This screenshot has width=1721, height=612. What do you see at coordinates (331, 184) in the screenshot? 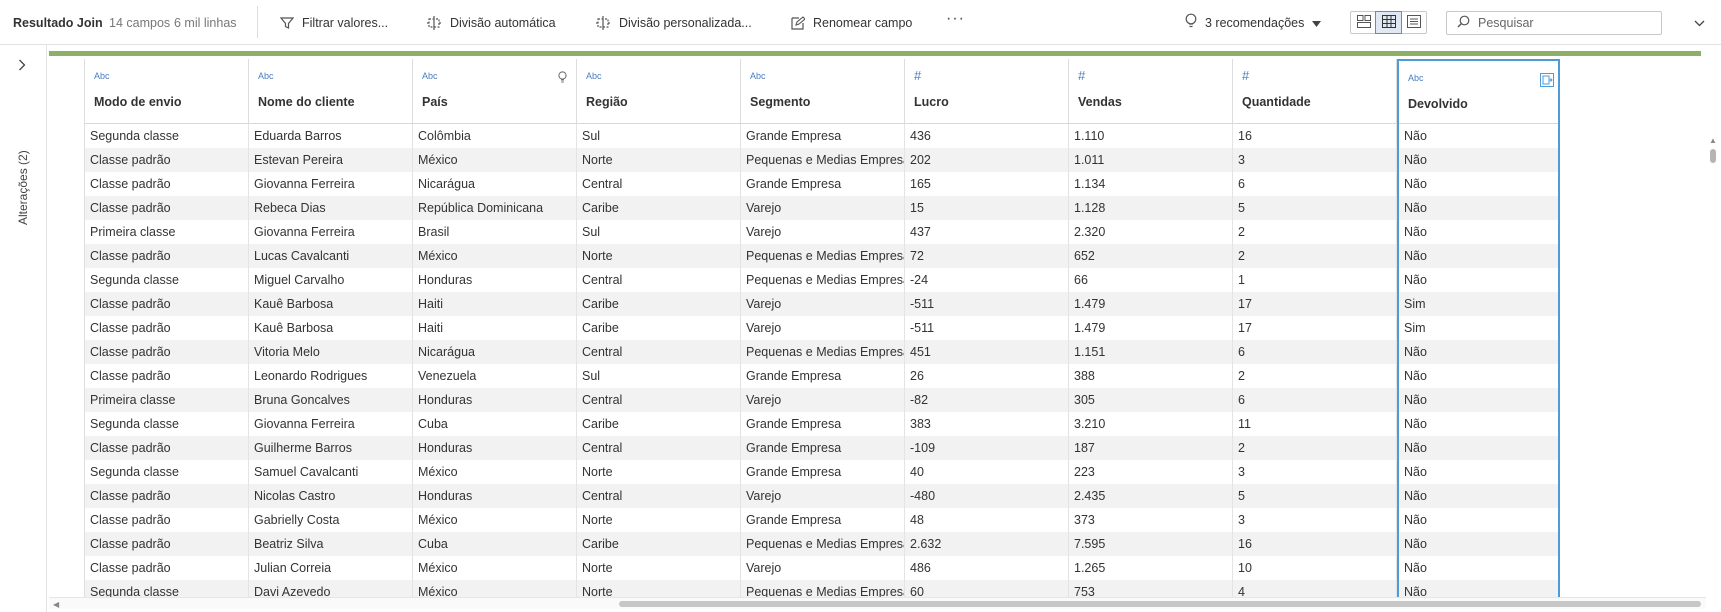
I see `table-cell: Giovanna Ferreira` at bounding box center [331, 184].